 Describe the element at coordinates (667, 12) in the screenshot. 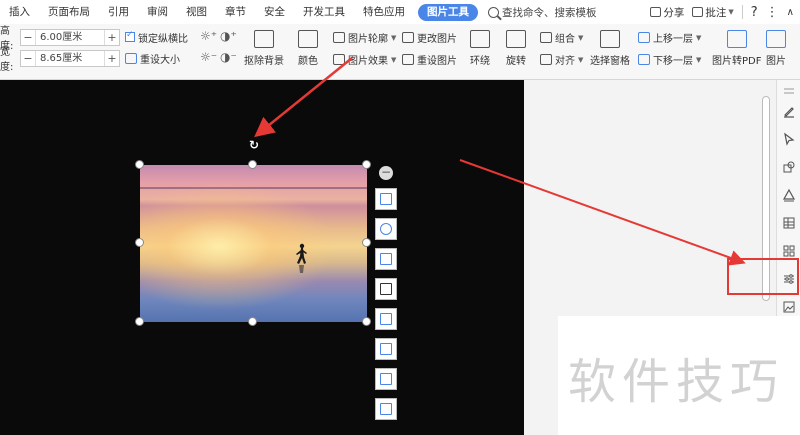

I see `share-button: 分享` at that location.